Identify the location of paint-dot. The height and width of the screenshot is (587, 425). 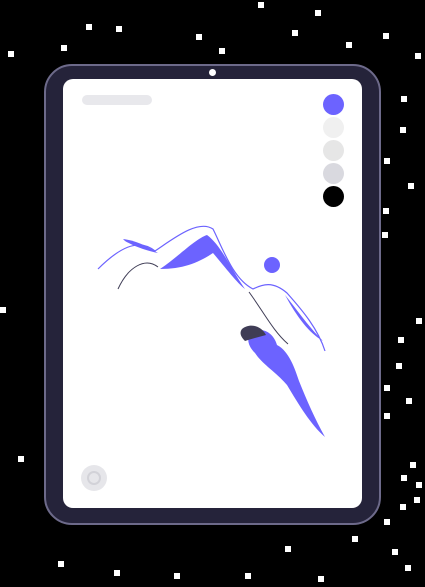
(272, 265).